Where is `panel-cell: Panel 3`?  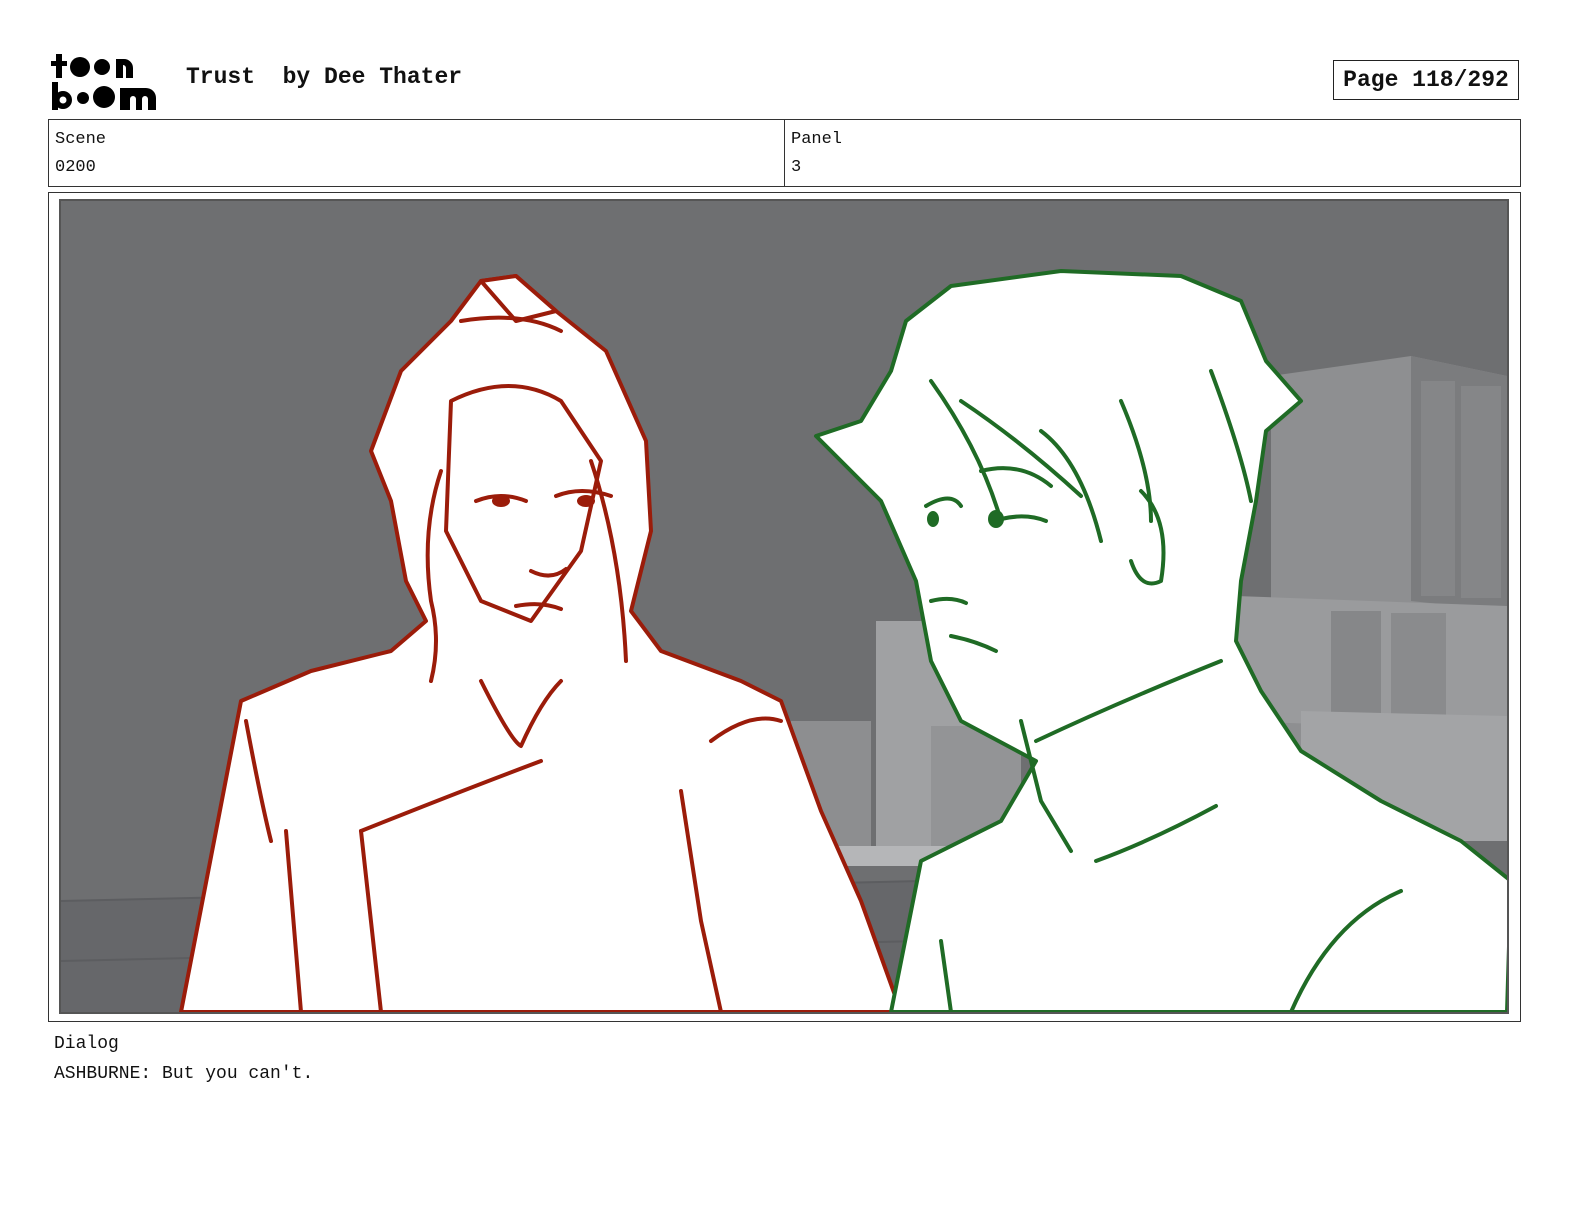
panel-cell: Panel 3 is located at coordinates (1152, 153).